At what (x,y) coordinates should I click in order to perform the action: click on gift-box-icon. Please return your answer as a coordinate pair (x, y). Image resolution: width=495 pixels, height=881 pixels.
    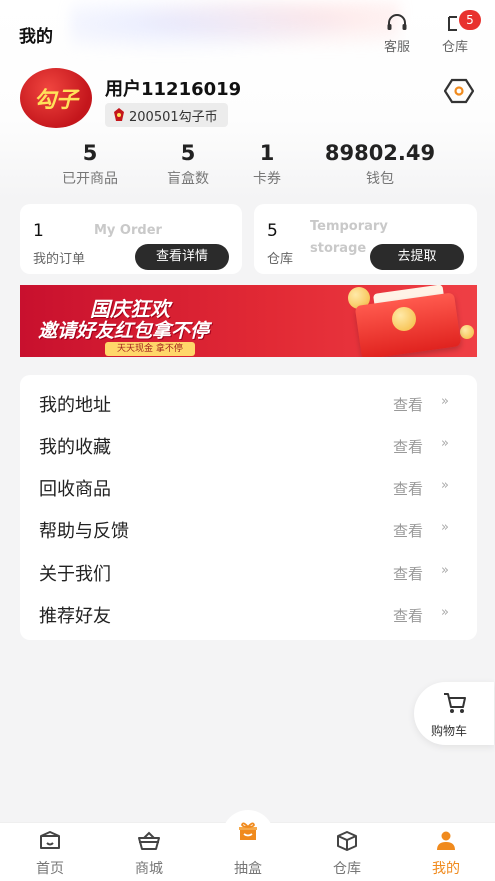
    Looking at the image, I should click on (248, 831).